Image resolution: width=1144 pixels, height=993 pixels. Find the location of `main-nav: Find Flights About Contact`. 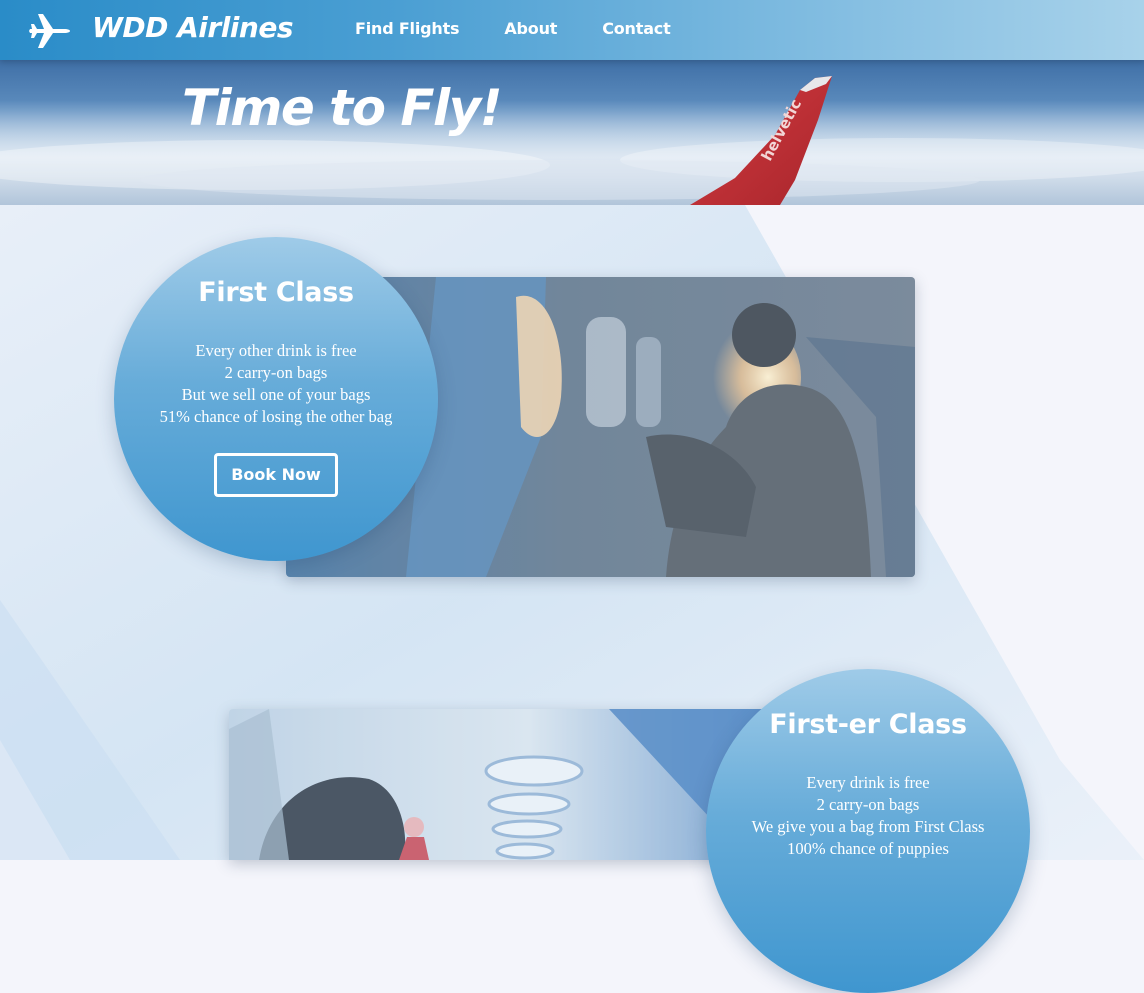

main-nav: Find Flights About Contact is located at coordinates (535, 28).